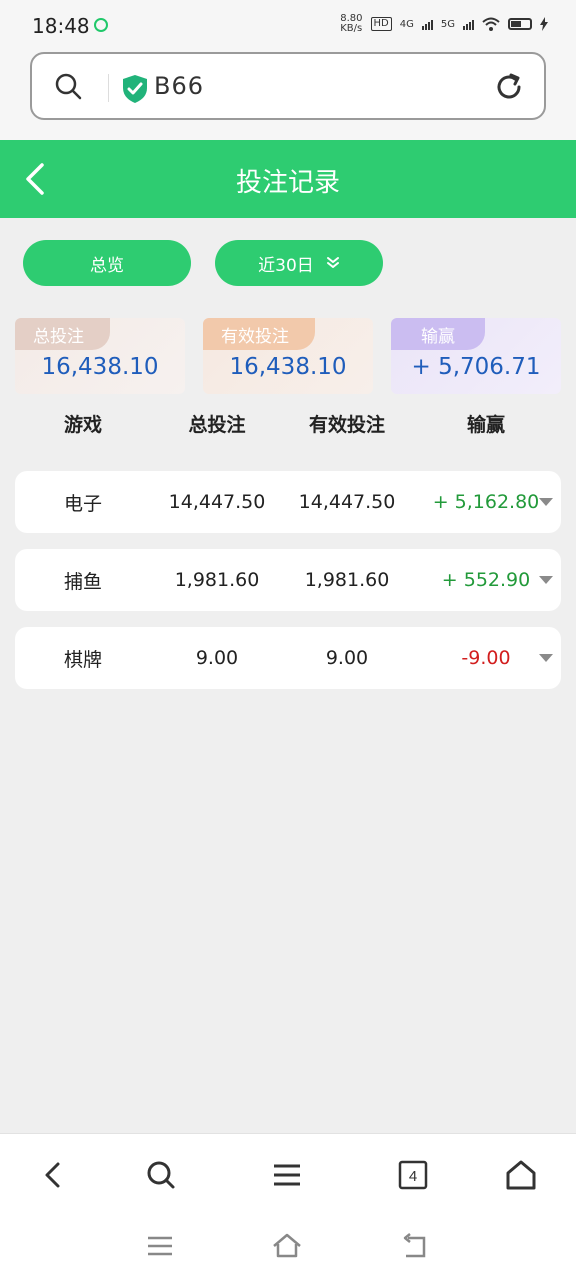  I want to click on row-win: + 552.90, so click(486, 580).